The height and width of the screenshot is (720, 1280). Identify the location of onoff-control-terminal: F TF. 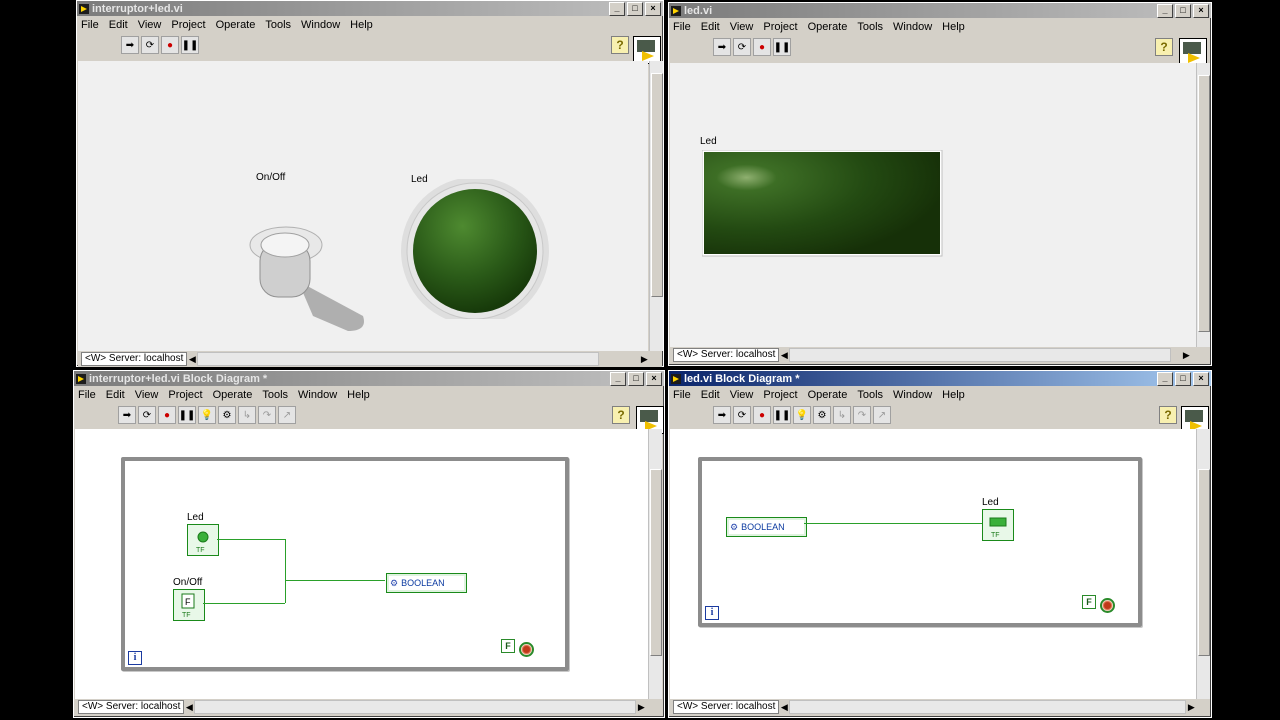
(189, 605).